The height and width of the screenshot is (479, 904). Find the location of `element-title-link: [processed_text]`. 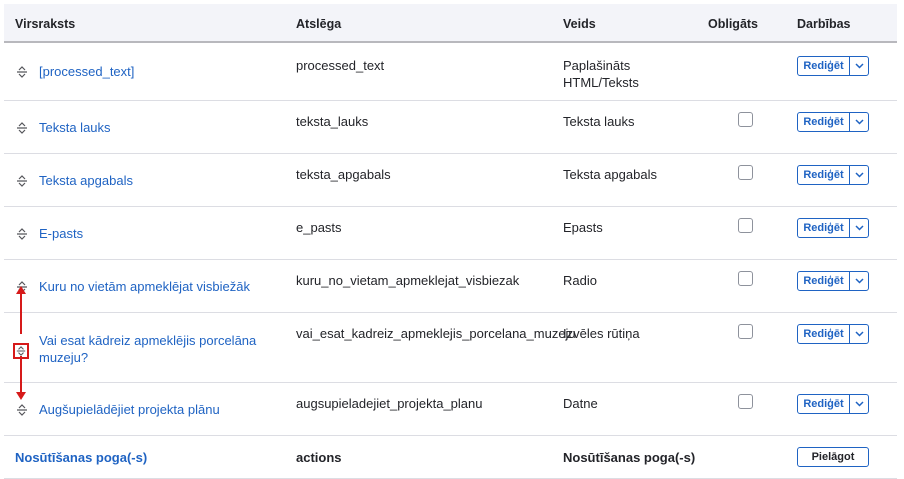

element-title-link: [processed_text] is located at coordinates (86, 71).